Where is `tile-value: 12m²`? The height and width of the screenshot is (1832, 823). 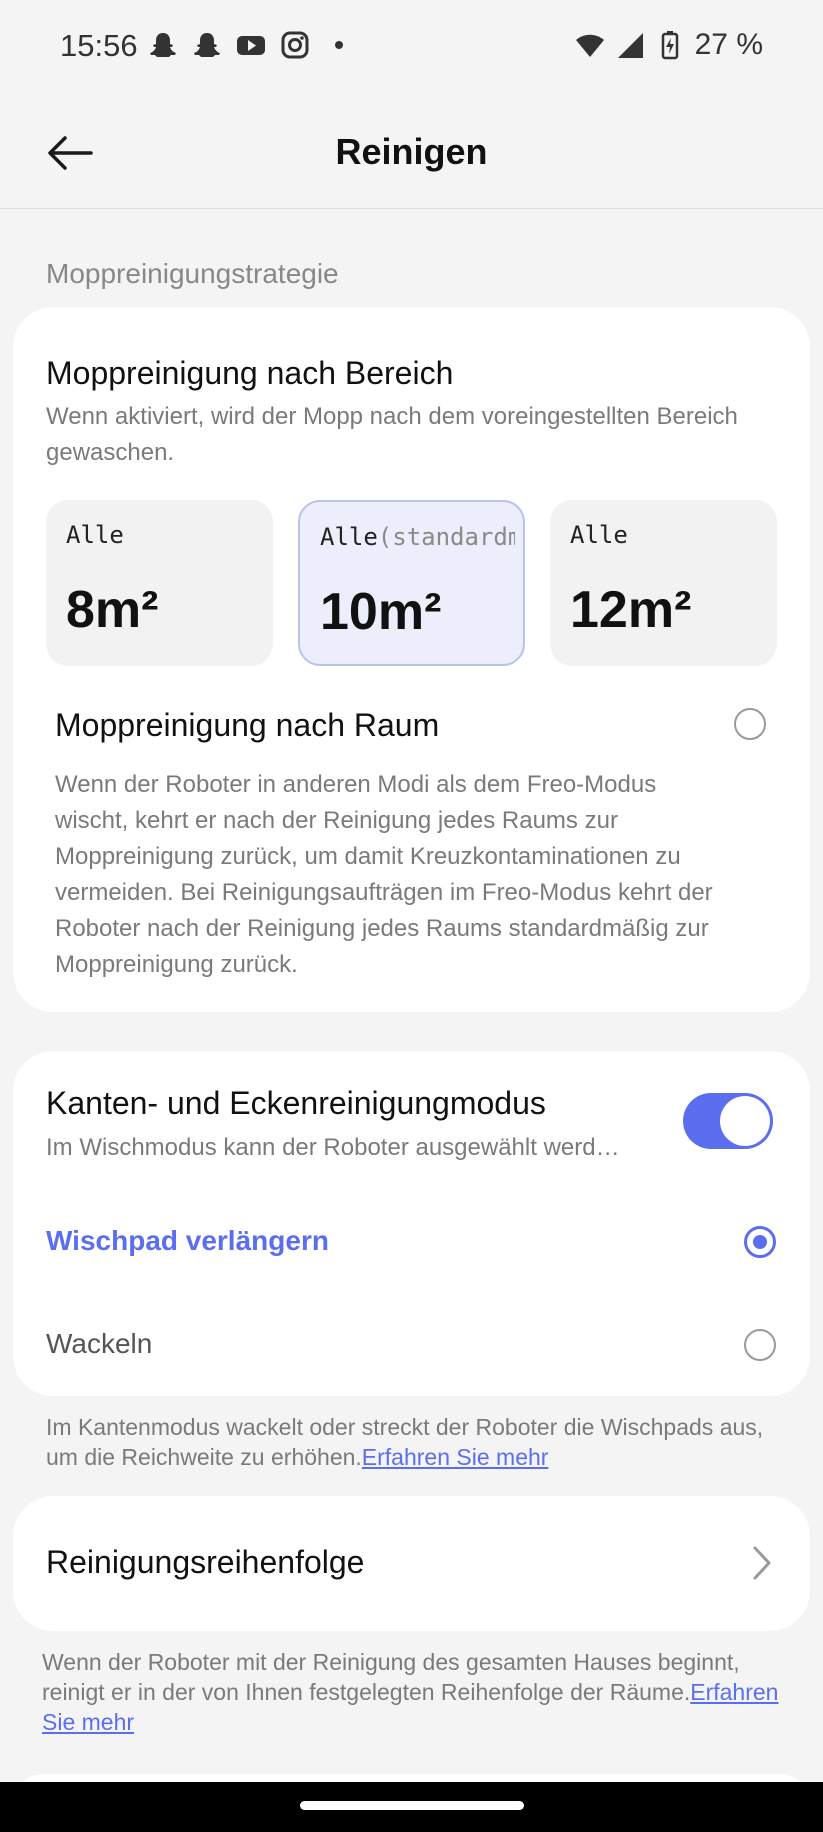
tile-value: 12m² is located at coordinates (631, 610).